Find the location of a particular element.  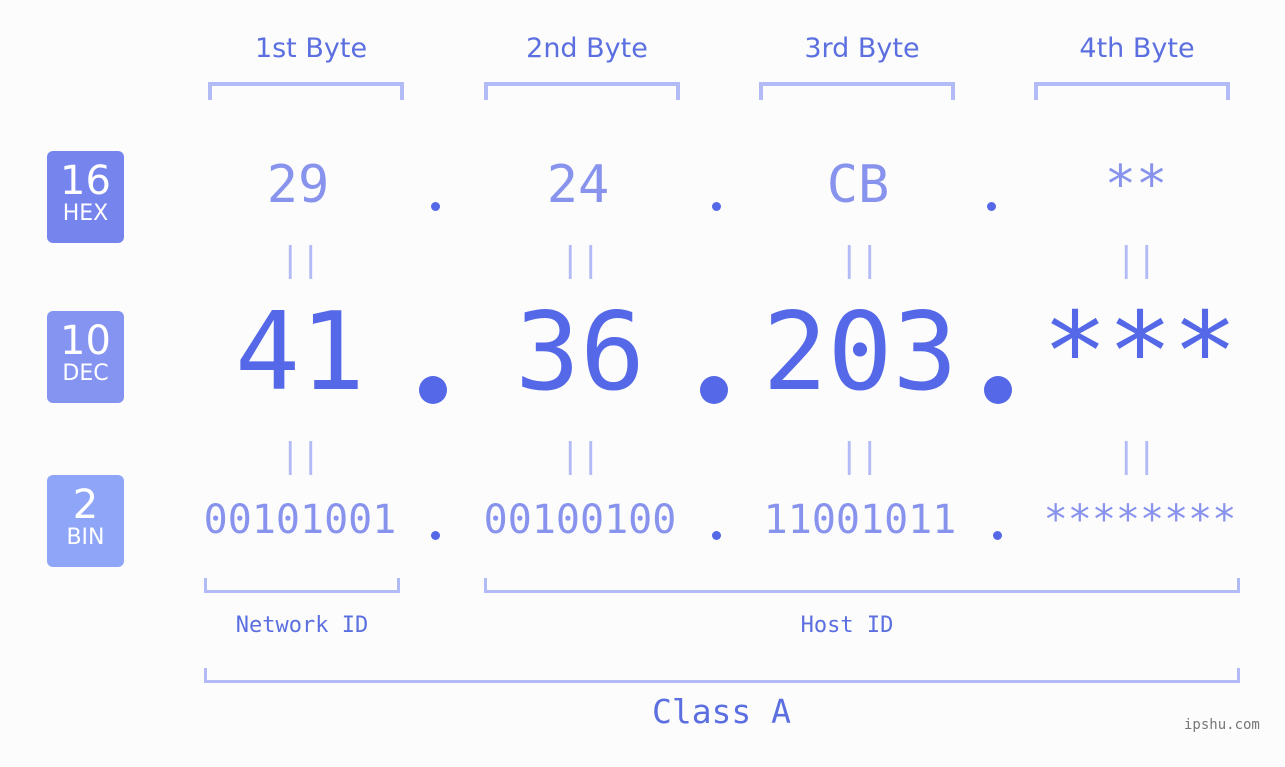

bin-value-1: 00101001 is located at coordinates (300, 520).